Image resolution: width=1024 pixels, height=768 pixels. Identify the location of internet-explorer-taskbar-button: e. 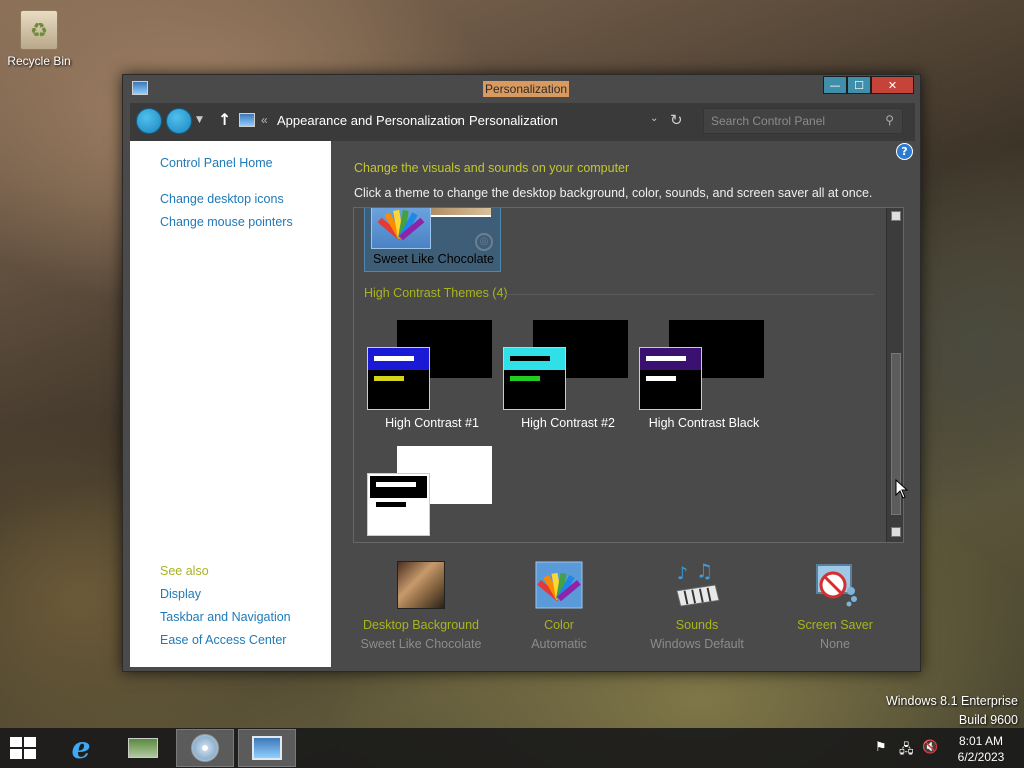
(81, 748).